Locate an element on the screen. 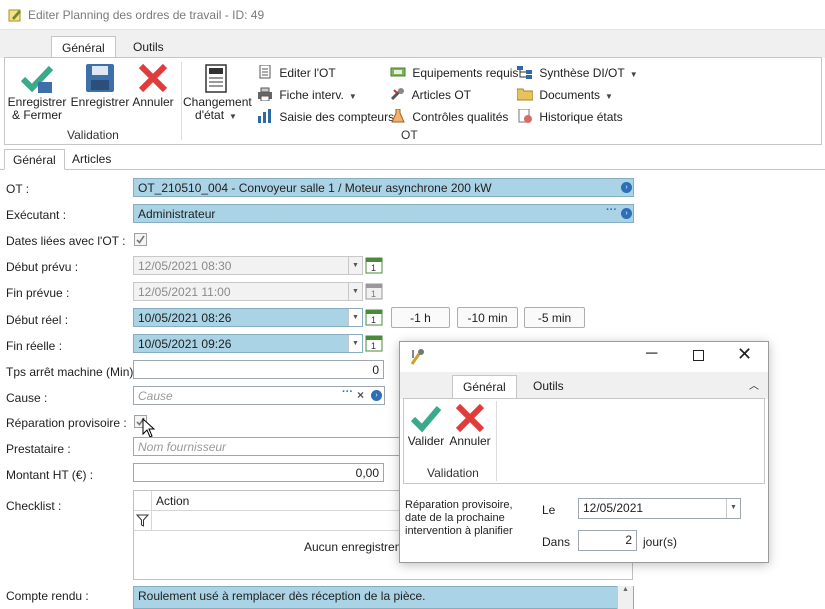  hierarchy-icon is located at coordinates (524, 72).